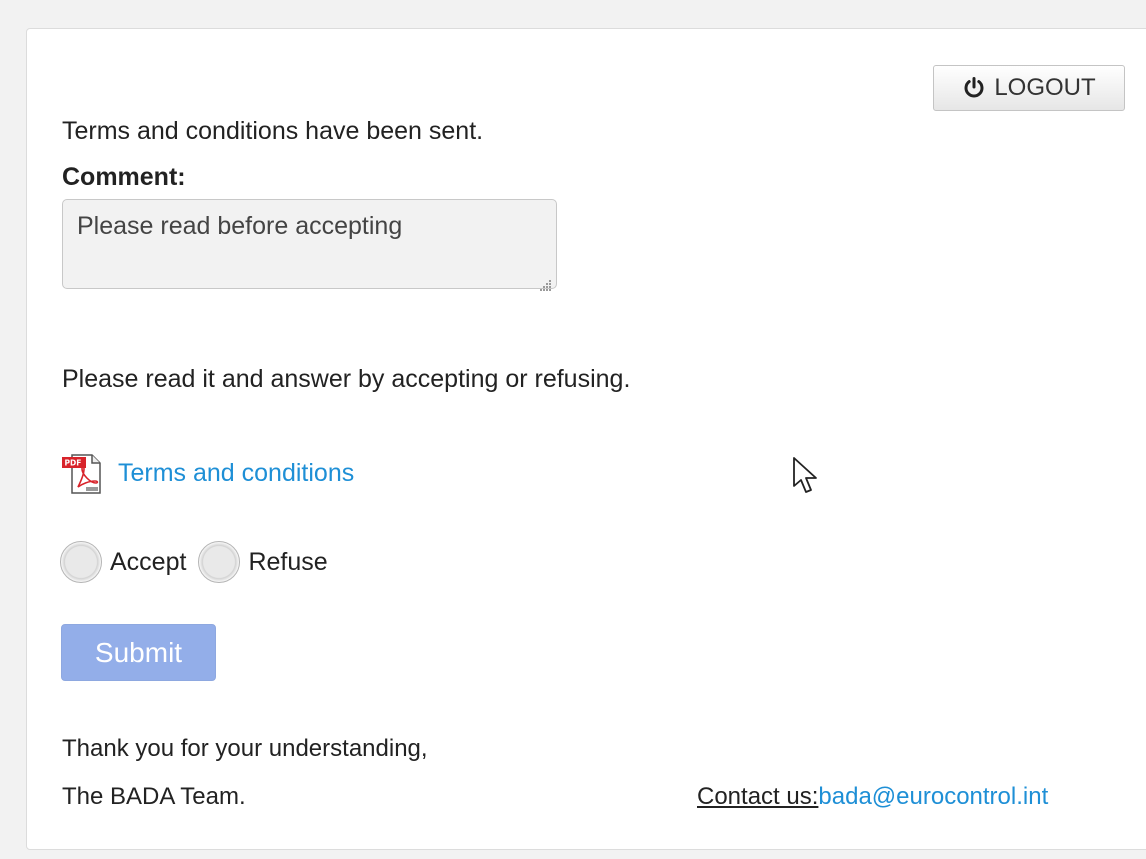 This screenshot has height=859, width=1146. I want to click on accept-label: Accept, so click(148, 562).